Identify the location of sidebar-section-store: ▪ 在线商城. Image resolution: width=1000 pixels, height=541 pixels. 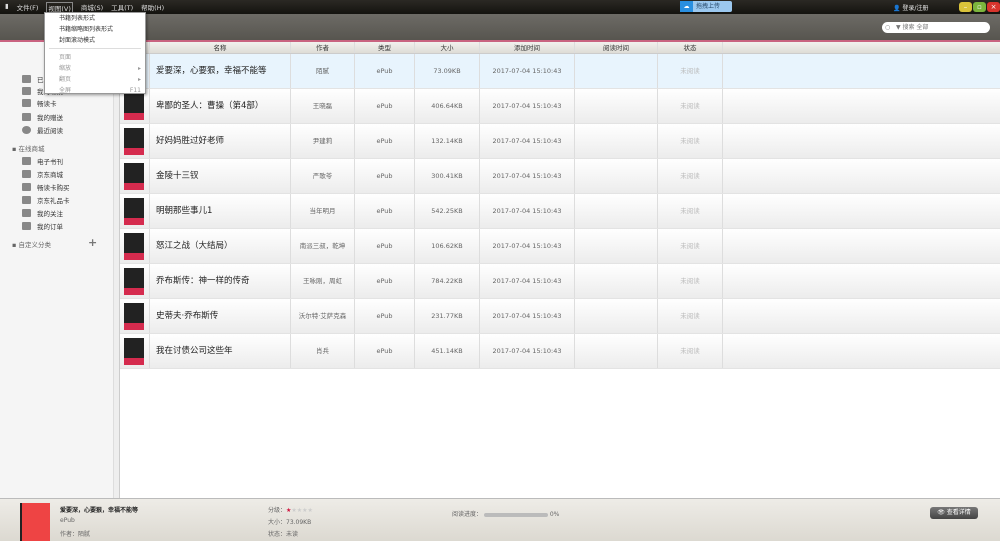
(28, 148).